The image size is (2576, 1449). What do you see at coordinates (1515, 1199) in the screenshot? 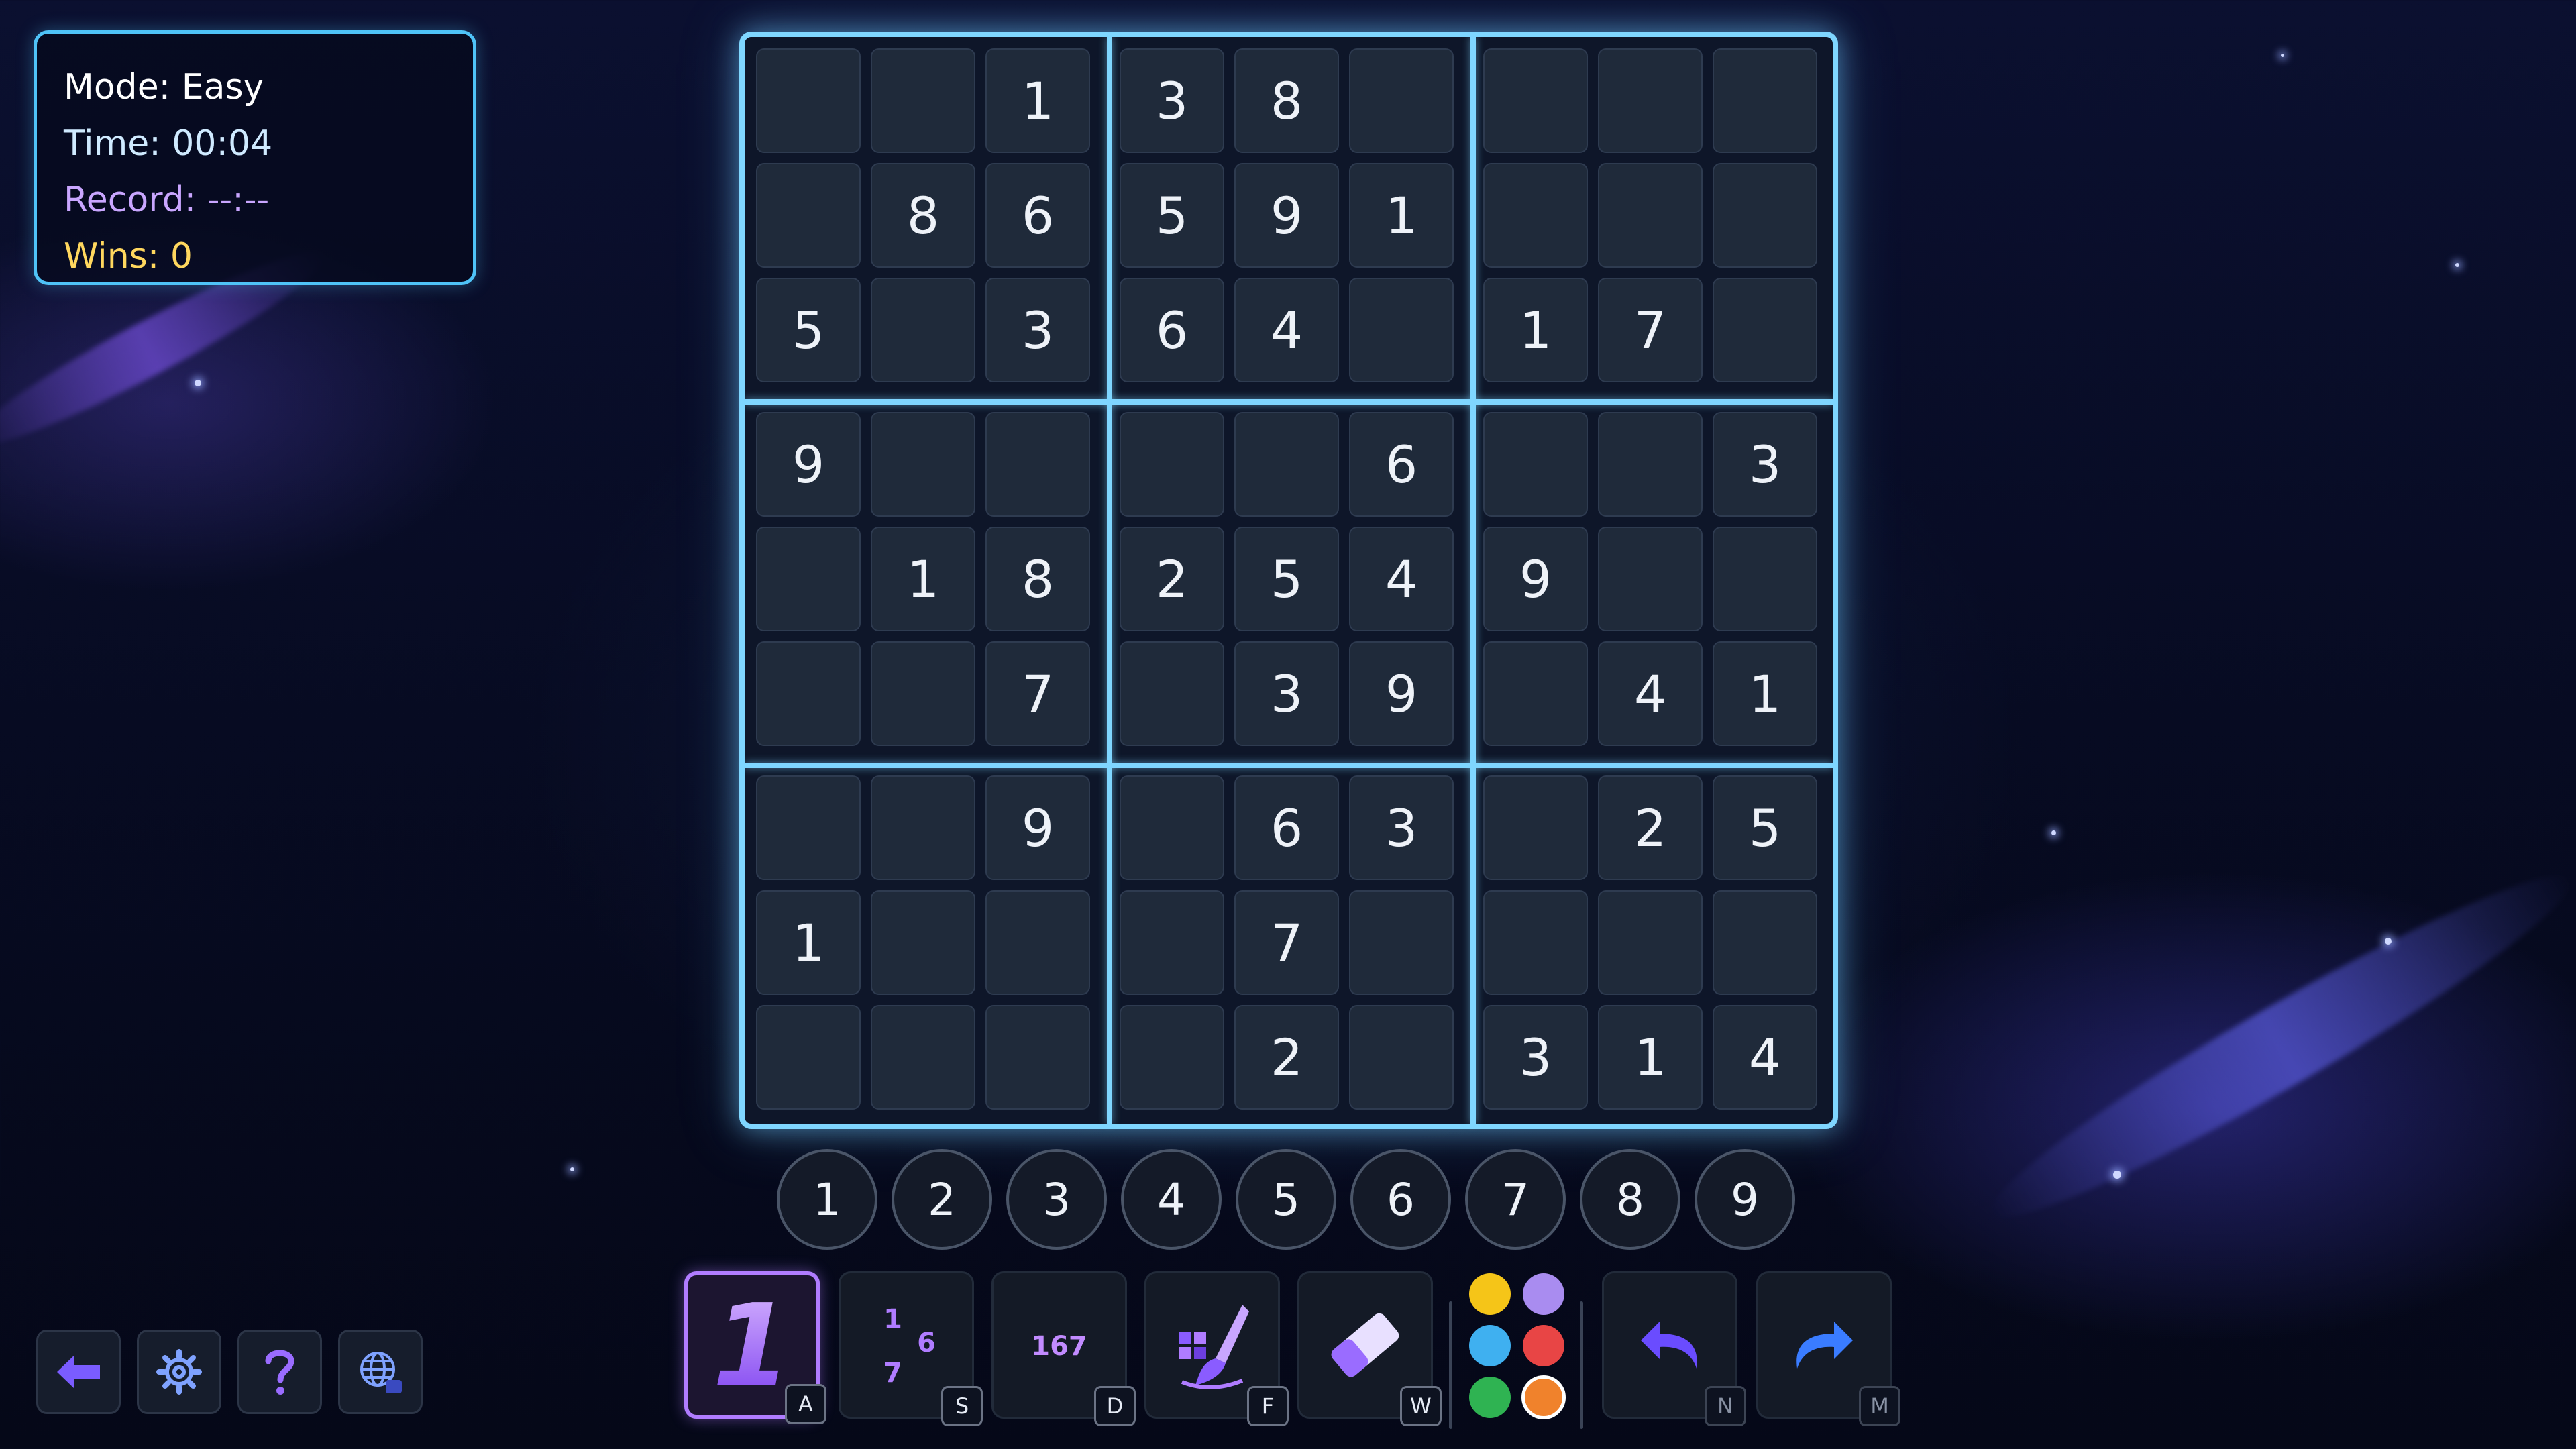
I see `number-pad-button: 7` at bounding box center [1515, 1199].